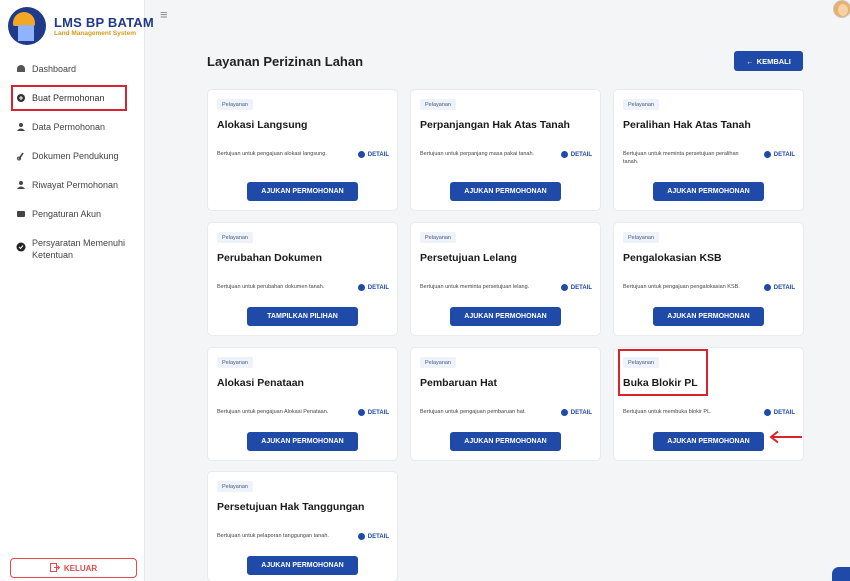  I want to click on sidebar-item-label: Dokumen Pendukung, so click(75, 156).